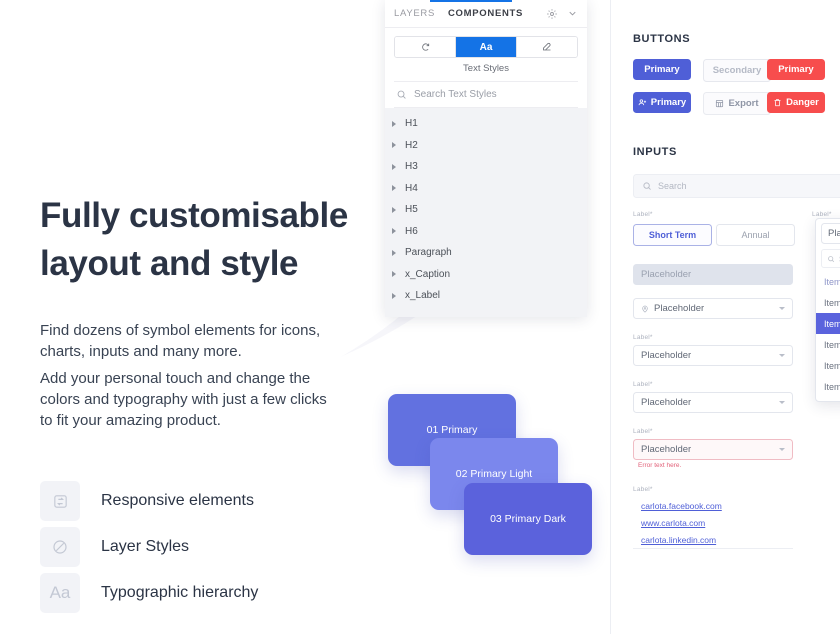  Describe the element at coordinates (796, 102) in the screenshot. I see `button-danger: Danger` at that location.